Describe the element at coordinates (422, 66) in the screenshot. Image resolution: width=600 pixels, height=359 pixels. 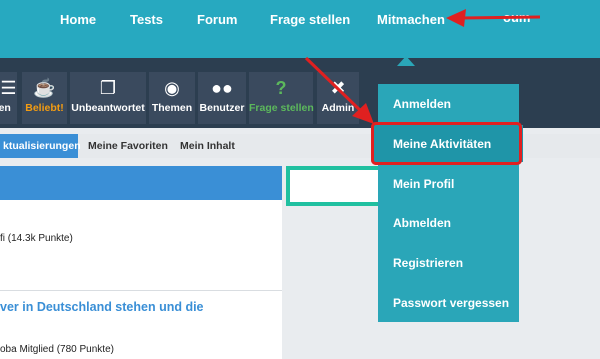
I see `annotation-arrows` at that location.